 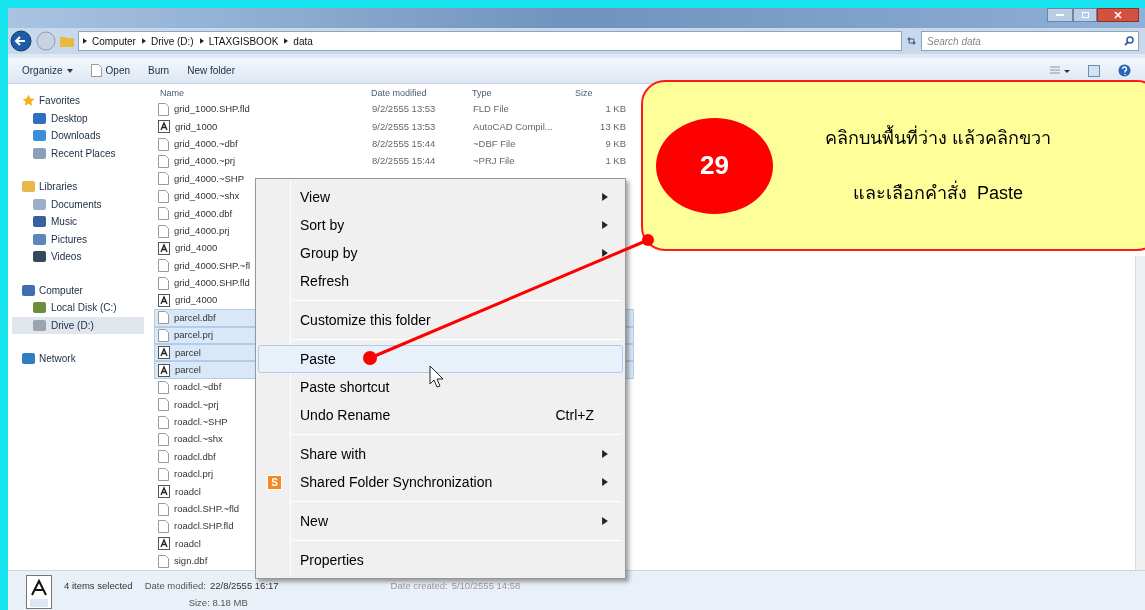 What do you see at coordinates (212, 109) in the screenshot?
I see `file-name: grid_1000.SHP.fld` at bounding box center [212, 109].